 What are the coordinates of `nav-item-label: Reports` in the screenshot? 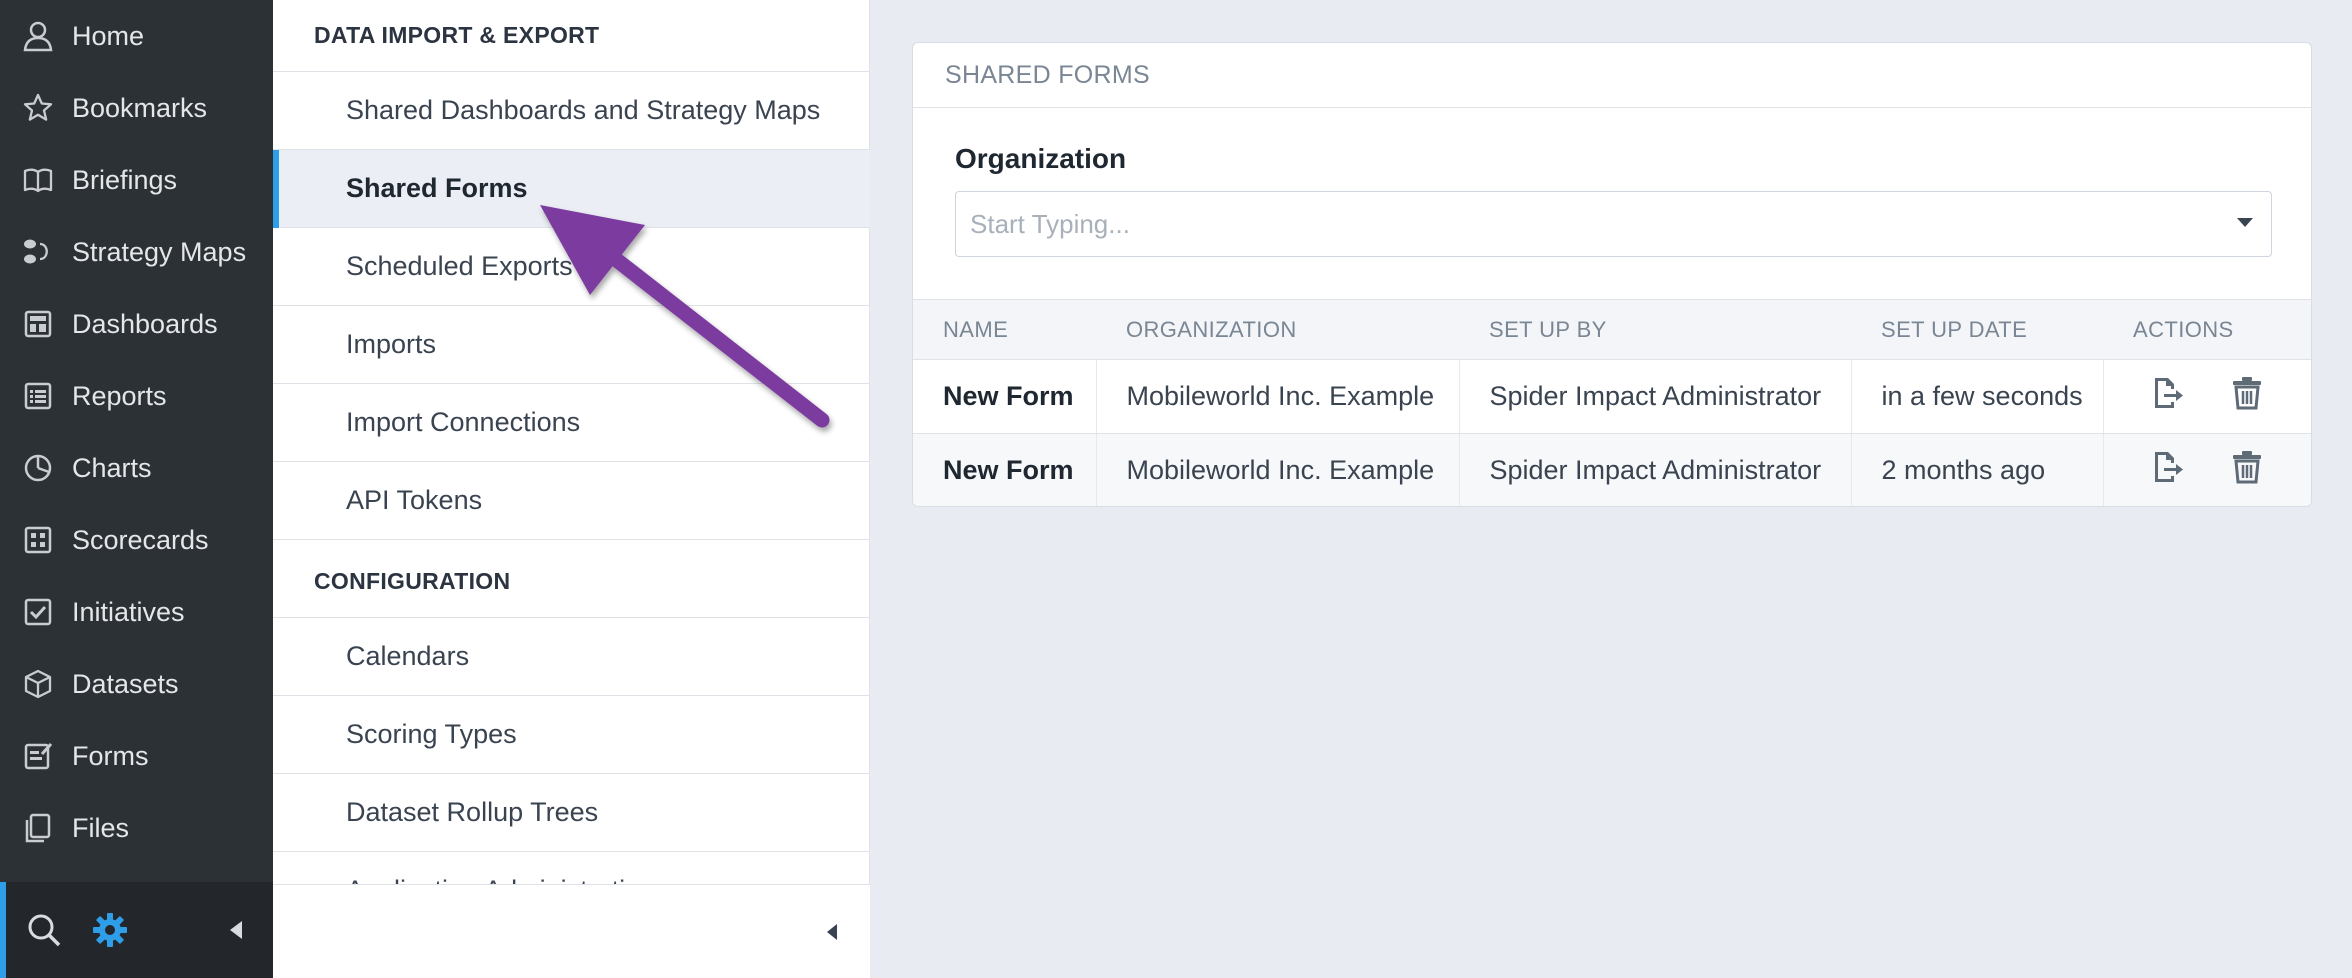 It's located at (119, 395).